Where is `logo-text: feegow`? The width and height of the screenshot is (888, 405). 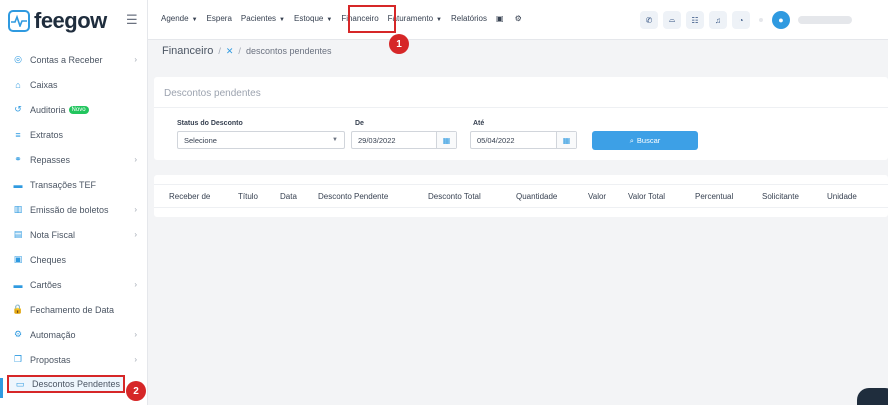 logo-text: feegow is located at coordinates (70, 20).